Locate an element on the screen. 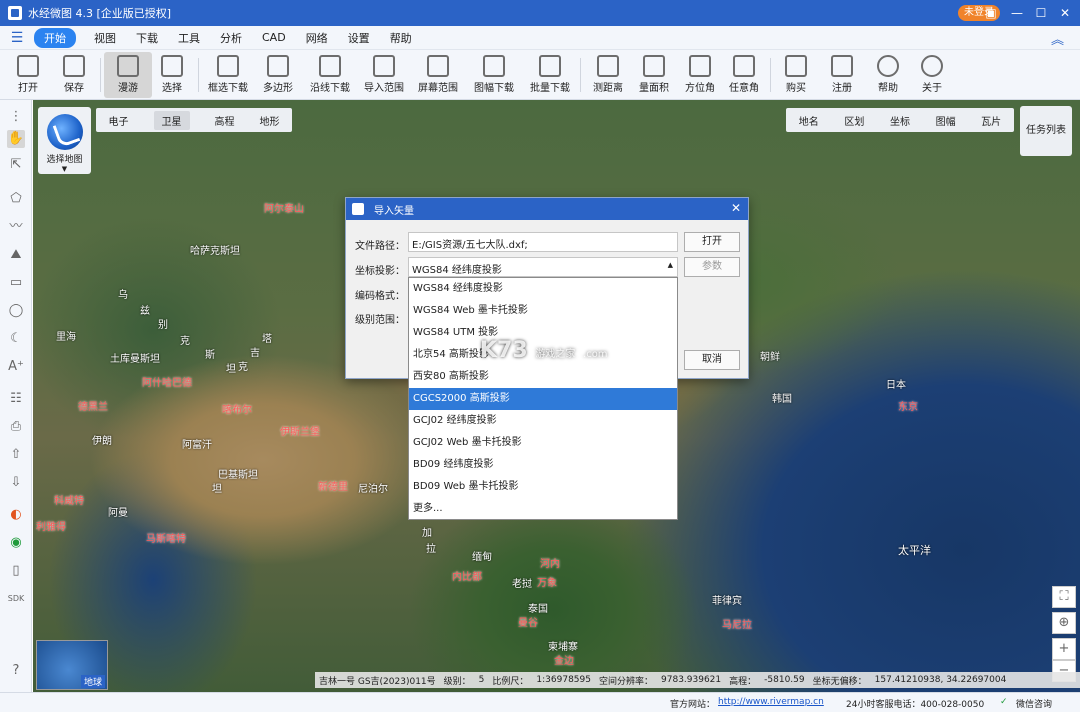 This screenshot has width=1080, height=712. help-button: 帮助 is located at coordinates (888, 75).